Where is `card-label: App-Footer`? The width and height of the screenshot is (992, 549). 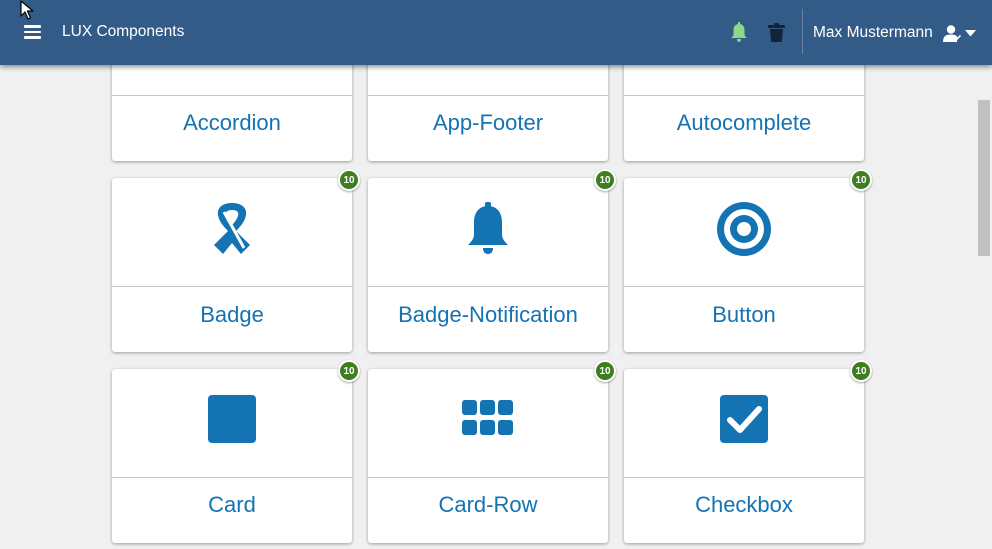 card-label: App-Footer is located at coordinates (488, 122).